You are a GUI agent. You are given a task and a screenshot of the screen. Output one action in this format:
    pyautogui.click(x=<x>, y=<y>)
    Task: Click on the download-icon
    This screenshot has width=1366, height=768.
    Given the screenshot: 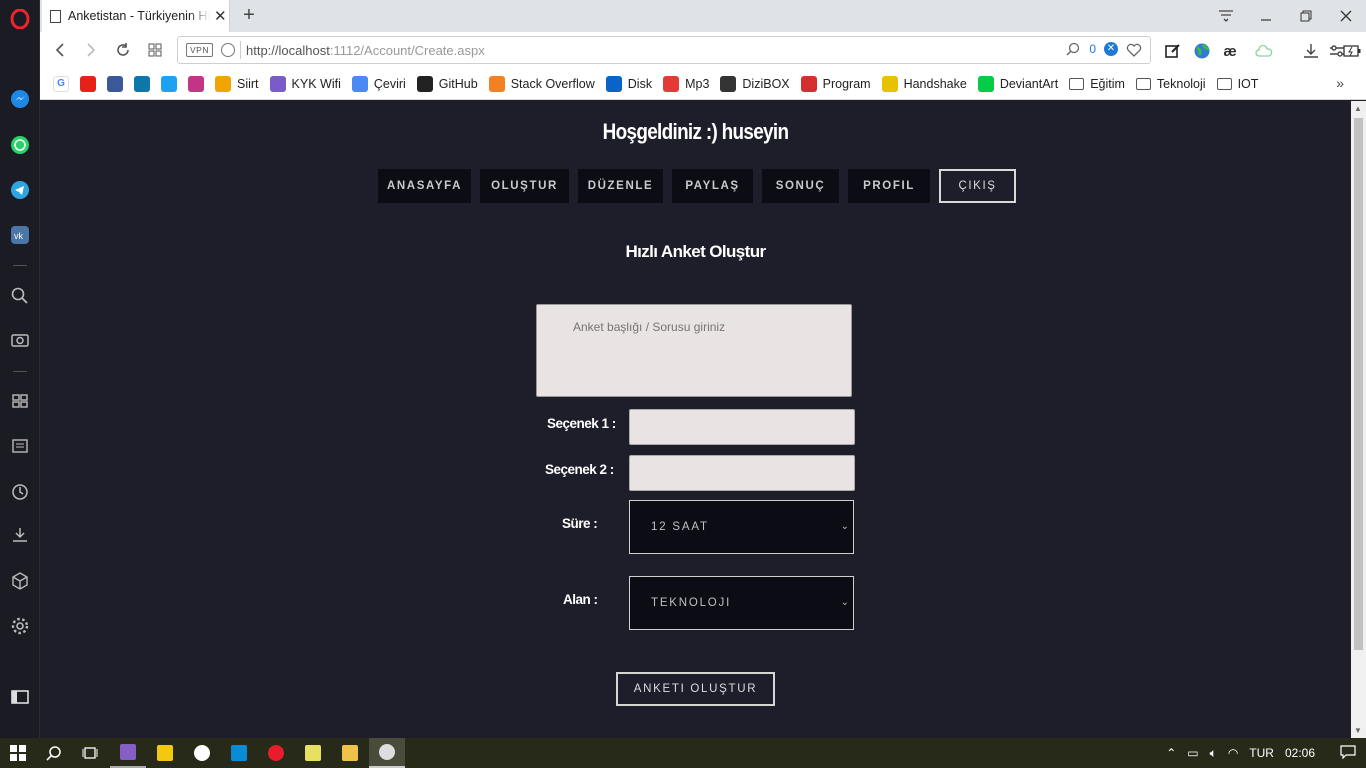 What is the action you would take?
    pyautogui.click(x=1311, y=51)
    